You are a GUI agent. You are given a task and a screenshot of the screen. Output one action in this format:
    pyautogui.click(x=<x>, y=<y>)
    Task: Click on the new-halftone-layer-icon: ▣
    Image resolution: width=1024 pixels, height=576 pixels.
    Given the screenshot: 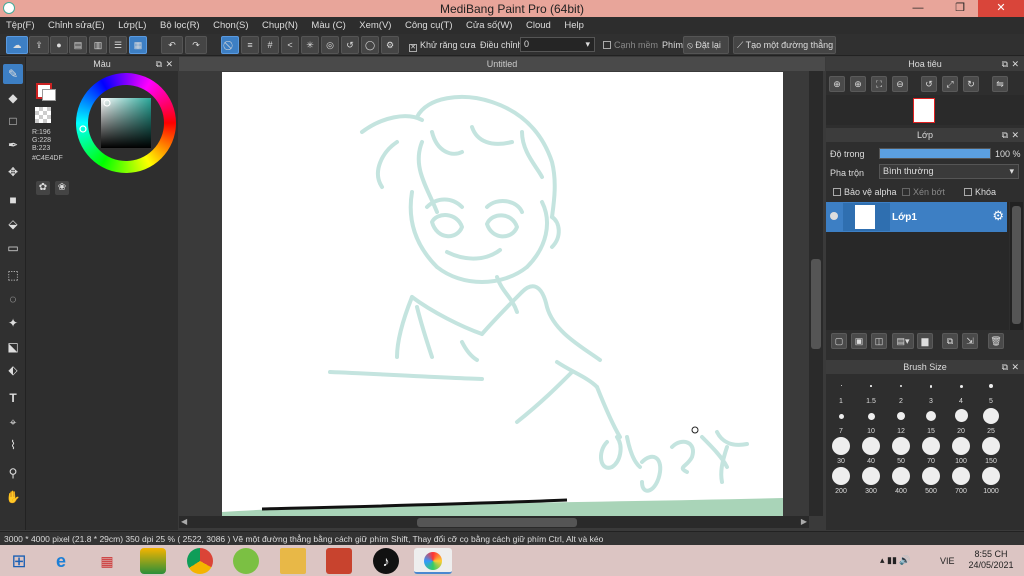 What is the action you would take?
    pyautogui.click(x=859, y=341)
    